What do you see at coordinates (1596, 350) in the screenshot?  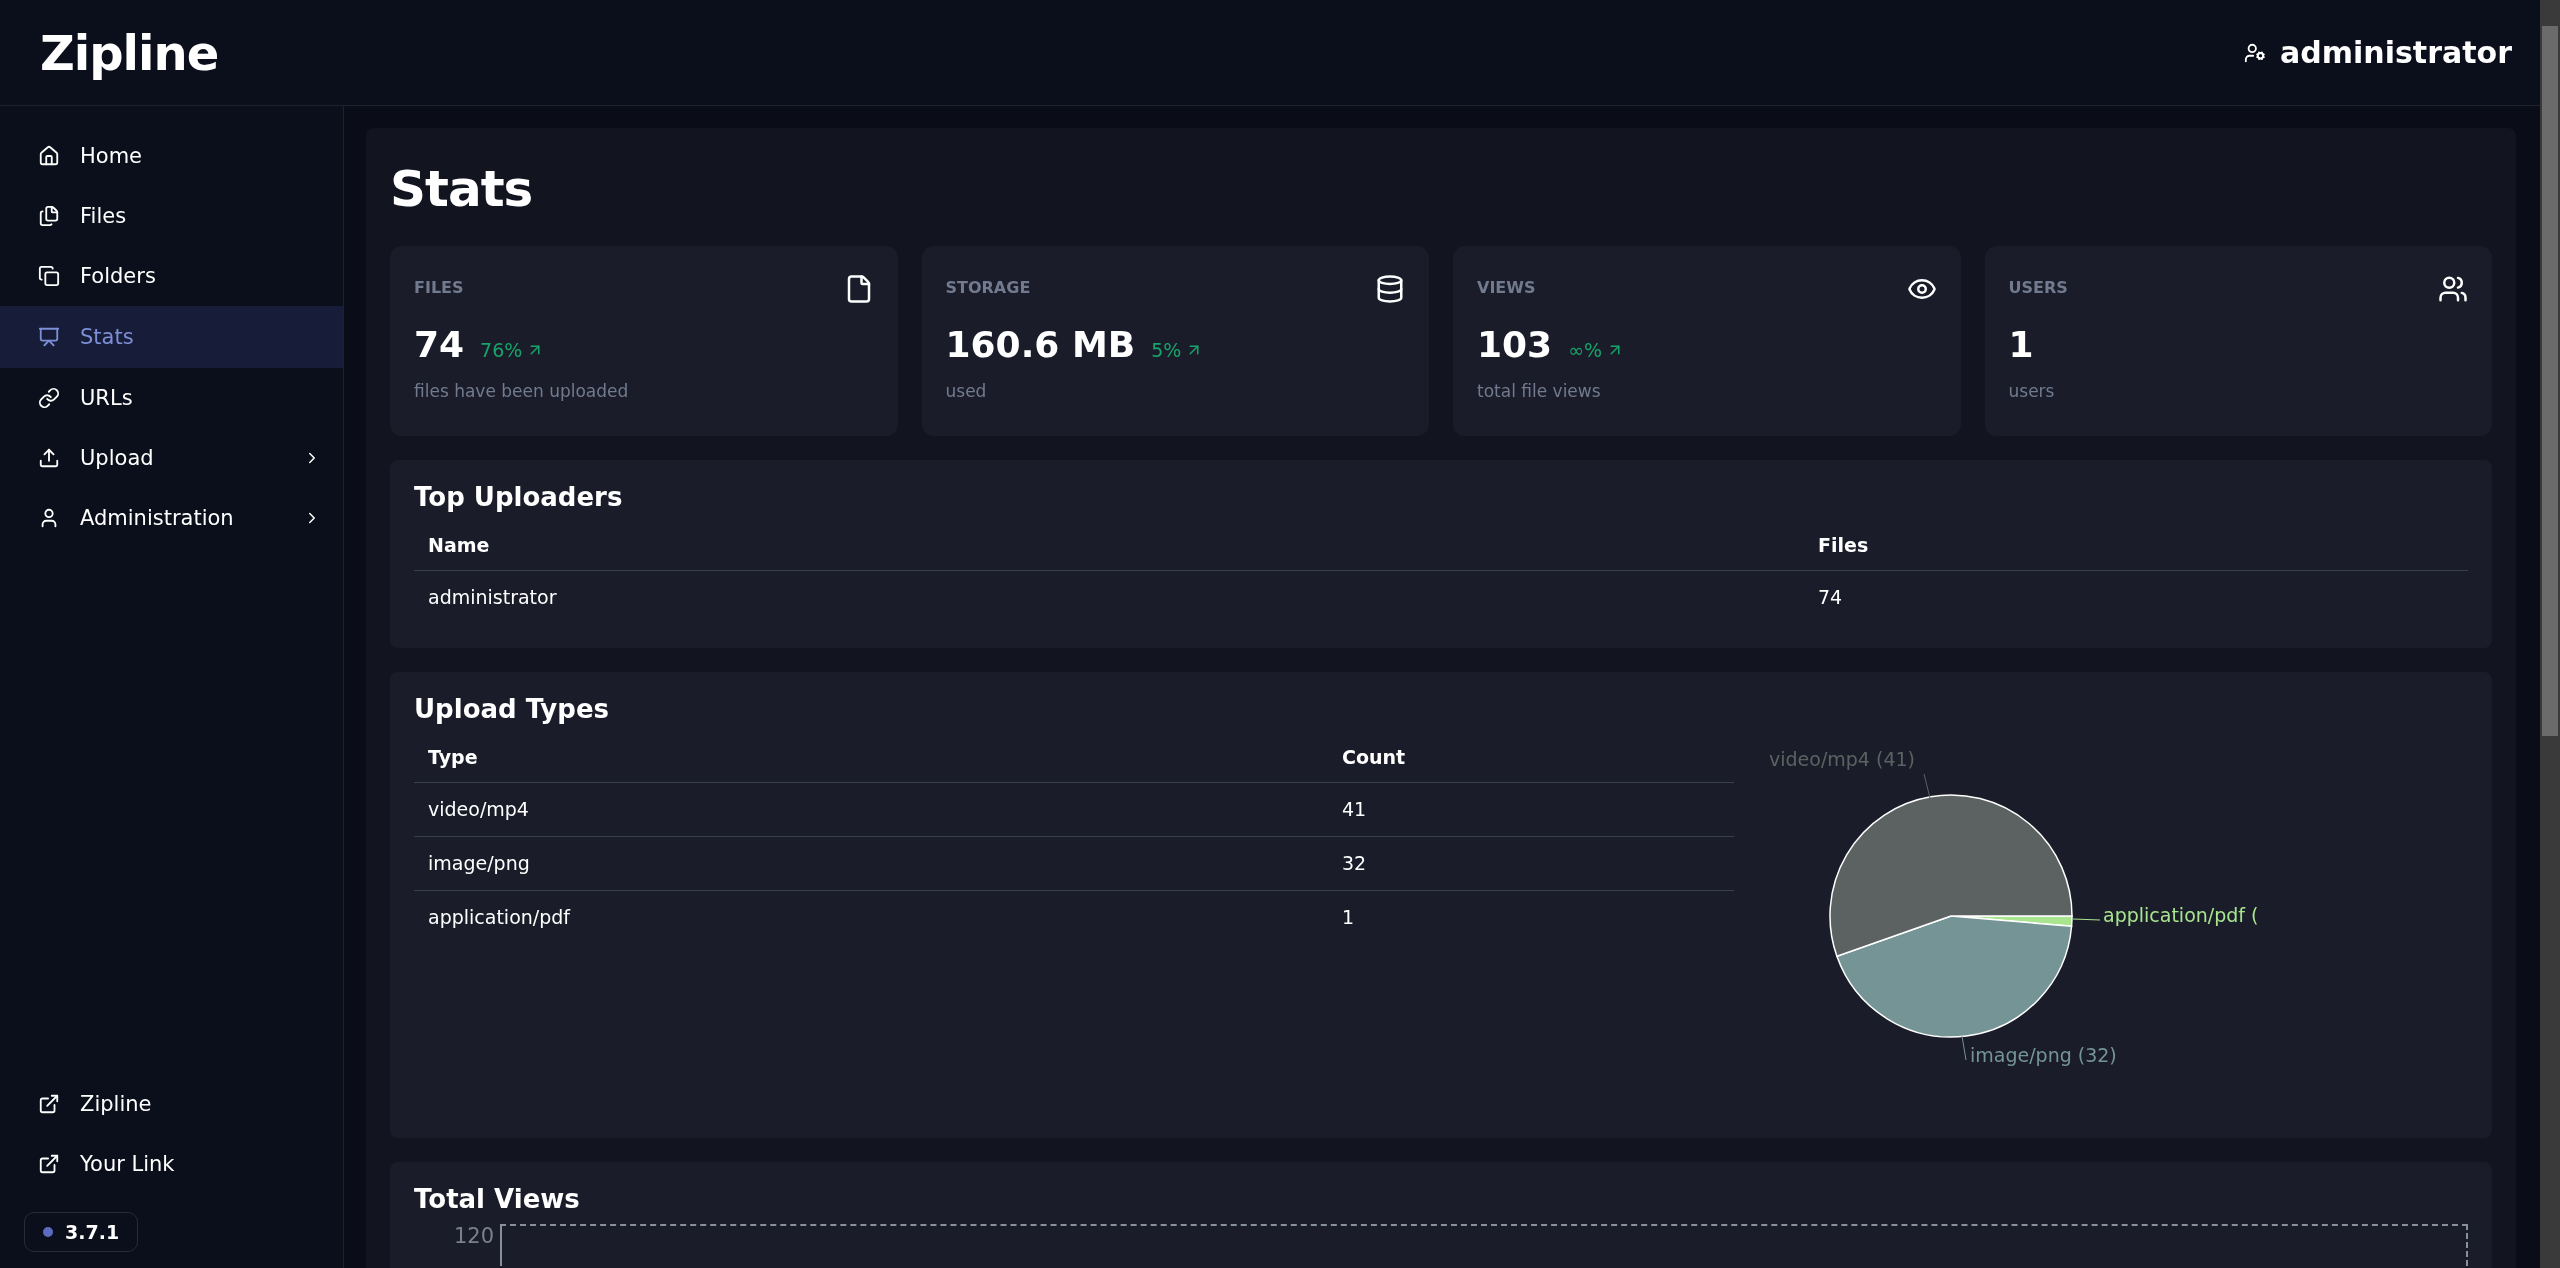 I see `stat-change: ∞%` at bounding box center [1596, 350].